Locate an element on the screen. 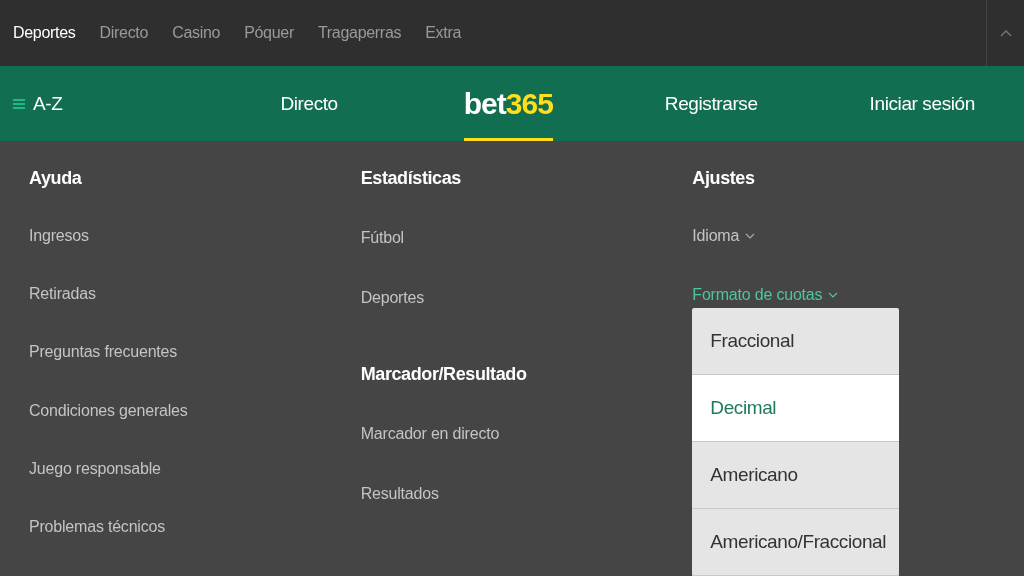 This screenshot has height=576, width=1024. section-heading: Ayuda is located at coordinates (55, 178).